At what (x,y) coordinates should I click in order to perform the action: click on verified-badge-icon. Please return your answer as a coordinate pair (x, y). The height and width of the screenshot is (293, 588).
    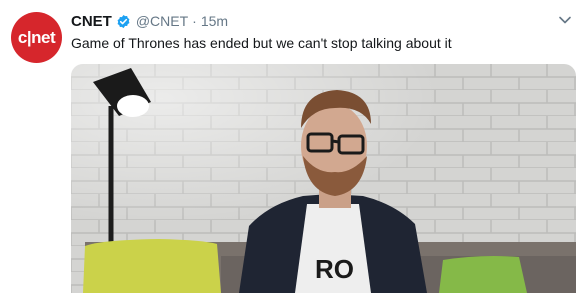
    Looking at the image, I should click on (123, 21).